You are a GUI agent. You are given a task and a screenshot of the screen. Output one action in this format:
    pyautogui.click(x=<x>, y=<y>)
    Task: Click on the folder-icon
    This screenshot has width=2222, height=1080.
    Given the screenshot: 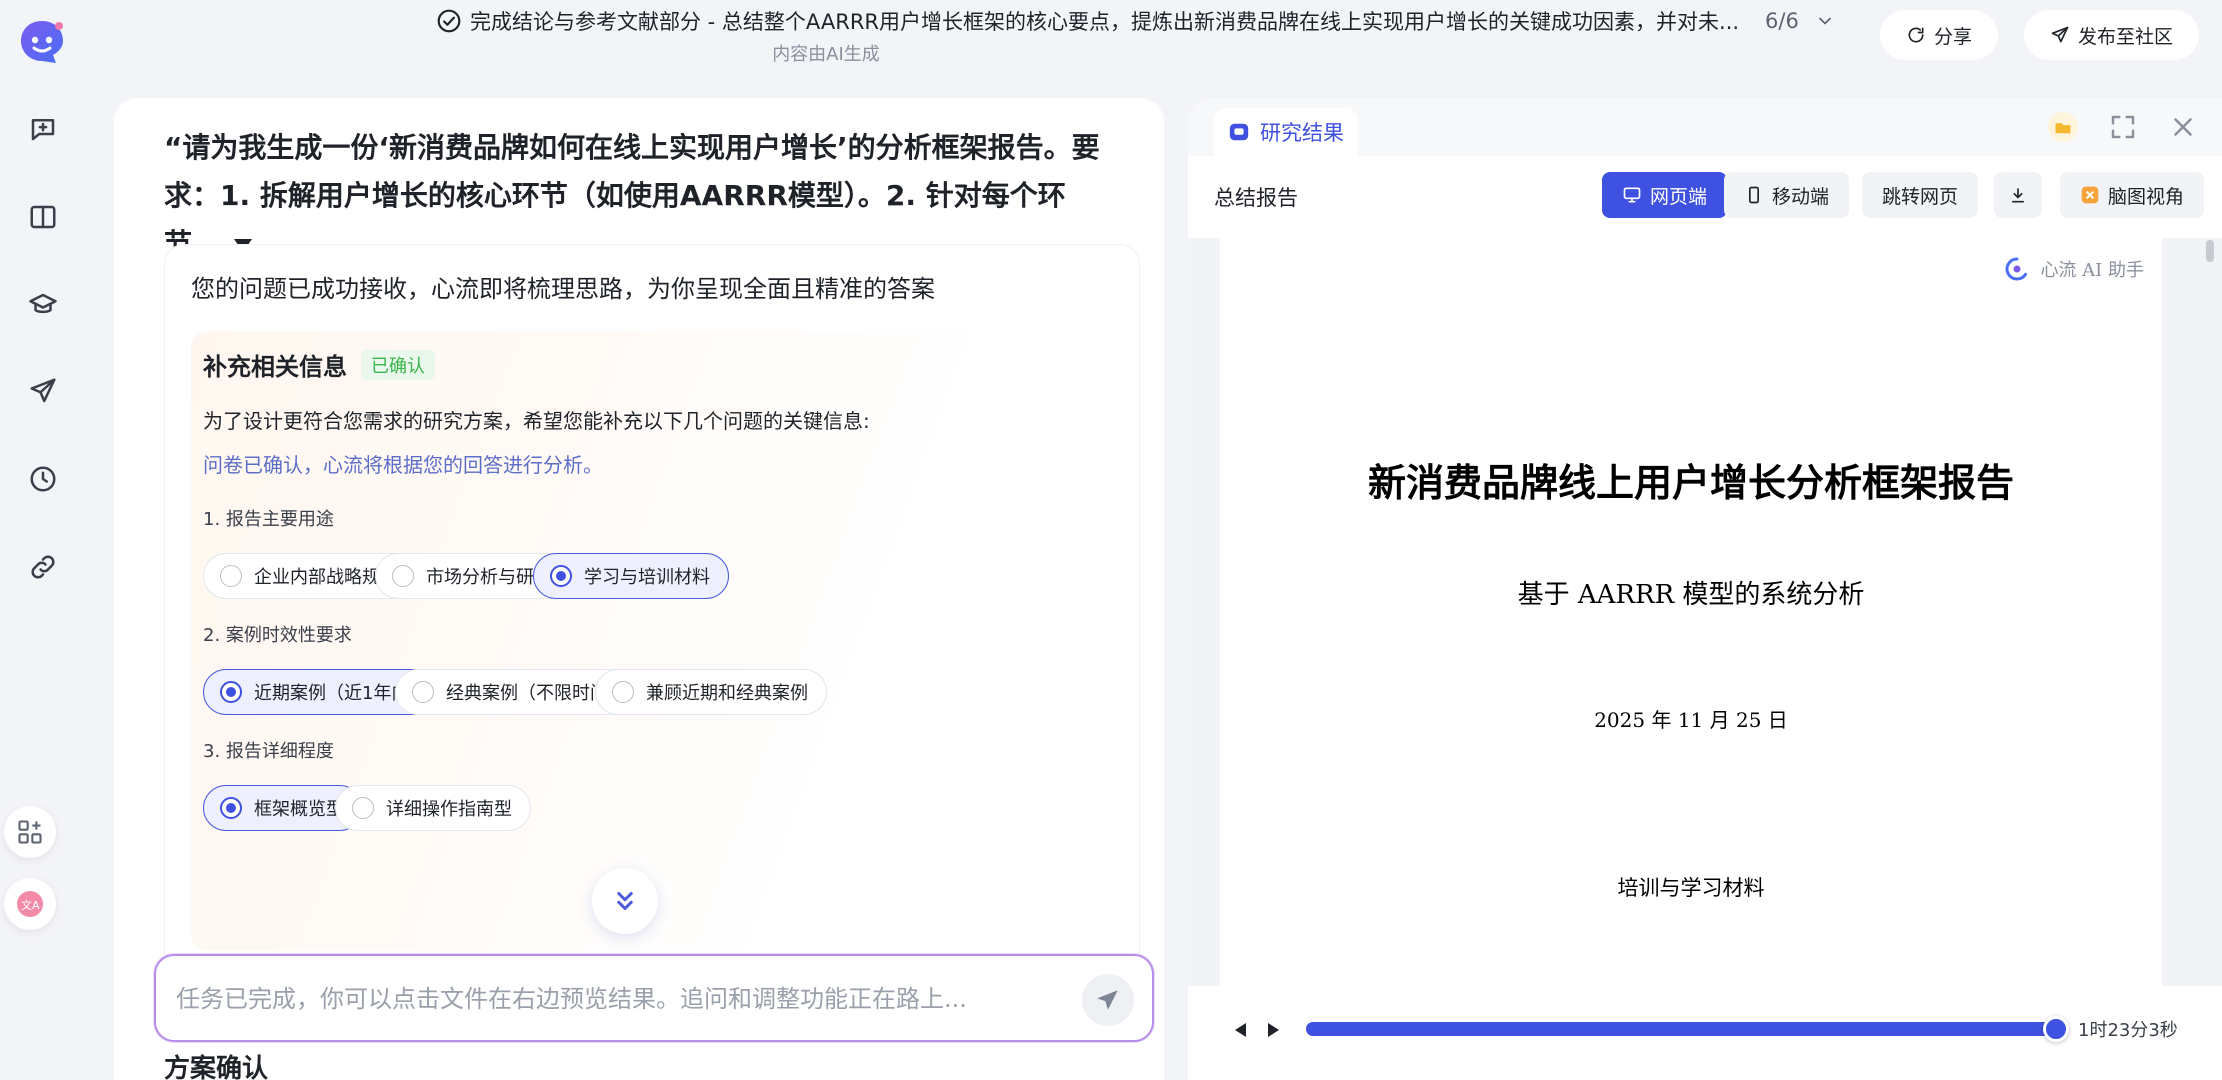 What is the action you would take?
    pyautogui.click(x=2063, y=127)
    